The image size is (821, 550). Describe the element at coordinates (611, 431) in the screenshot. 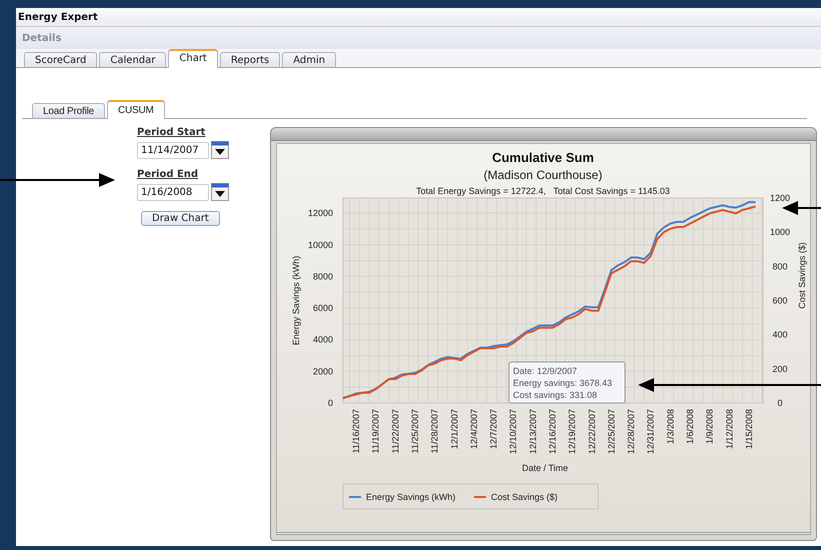

I see `x-axis-tick-label: 12/25/2007` at that location.